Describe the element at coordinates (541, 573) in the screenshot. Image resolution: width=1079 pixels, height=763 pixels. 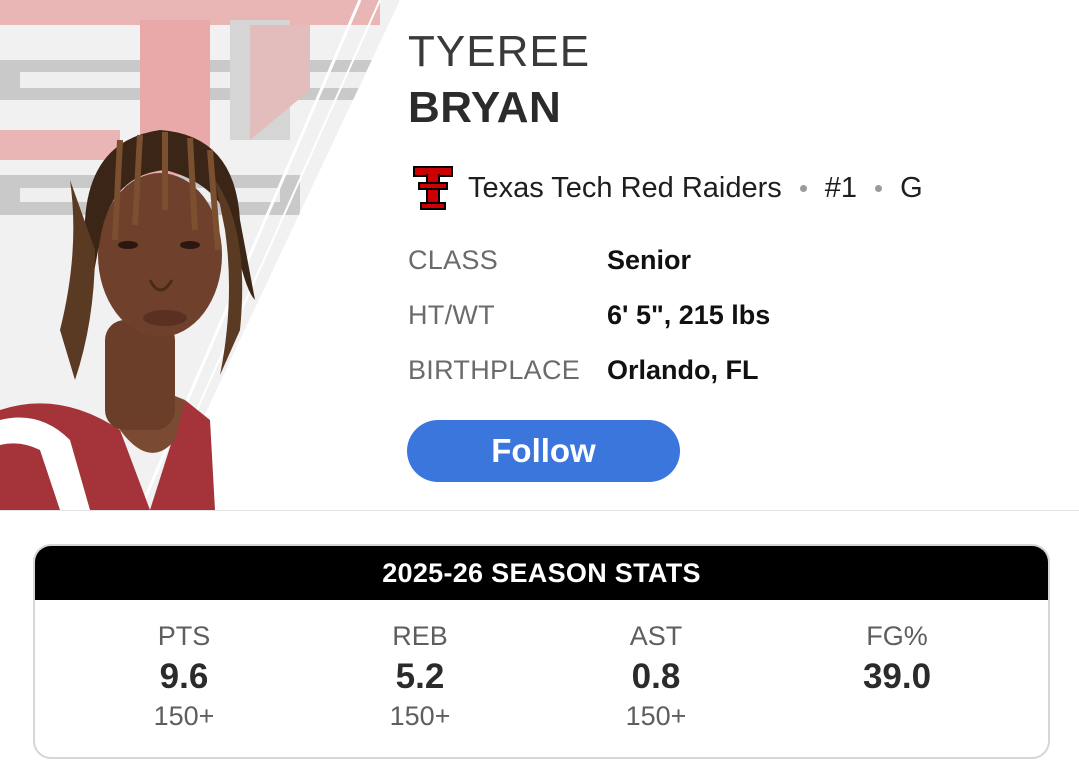
I see `stats-title: 2025-26 SEASON STATS` at that location.